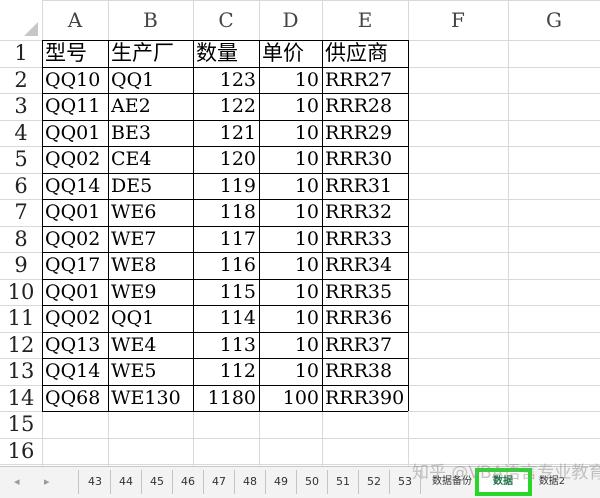 The height and width of the screenshot is (498, 600). I want to click on table-cell: WE5, so click(150, 371).